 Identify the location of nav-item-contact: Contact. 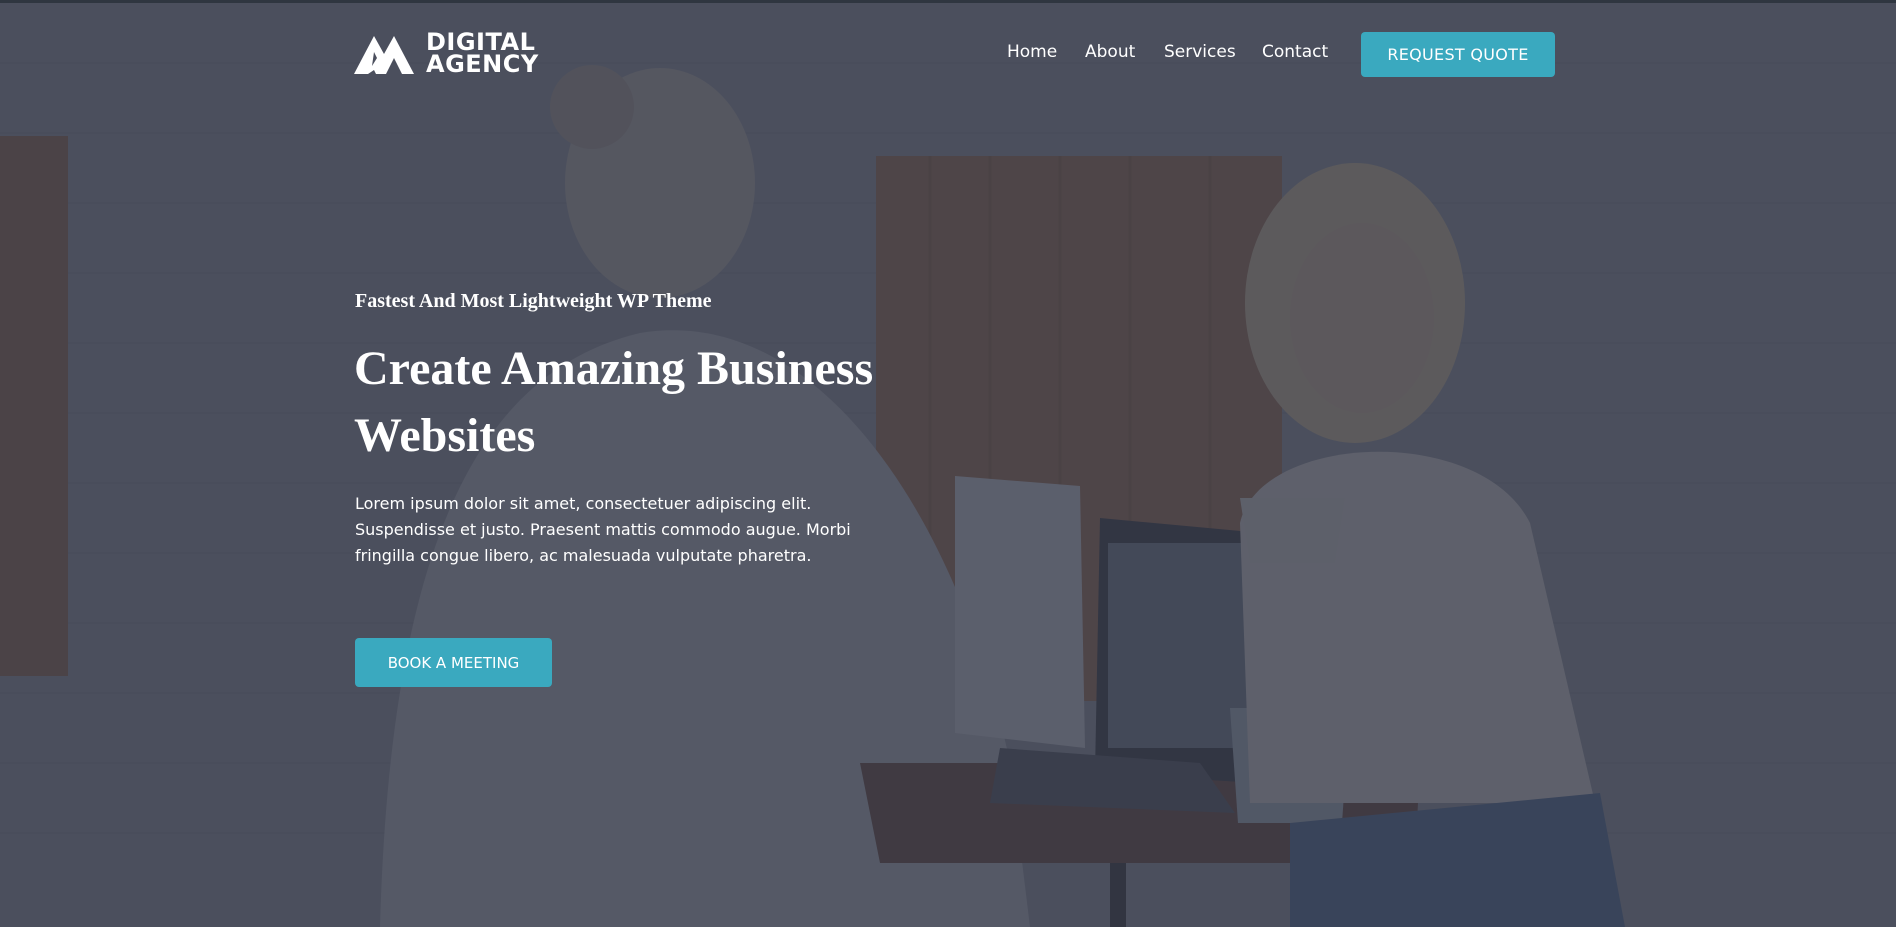
(1295, 52).